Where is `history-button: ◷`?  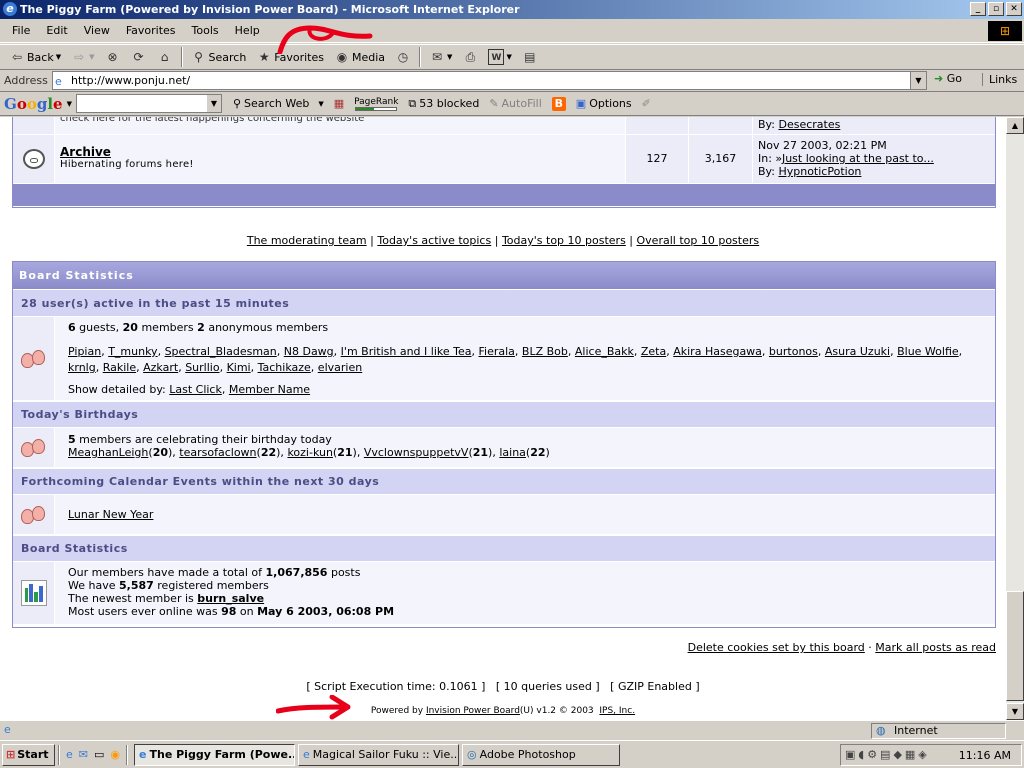
history-button: ◷ is located at coordinates (403, 57).